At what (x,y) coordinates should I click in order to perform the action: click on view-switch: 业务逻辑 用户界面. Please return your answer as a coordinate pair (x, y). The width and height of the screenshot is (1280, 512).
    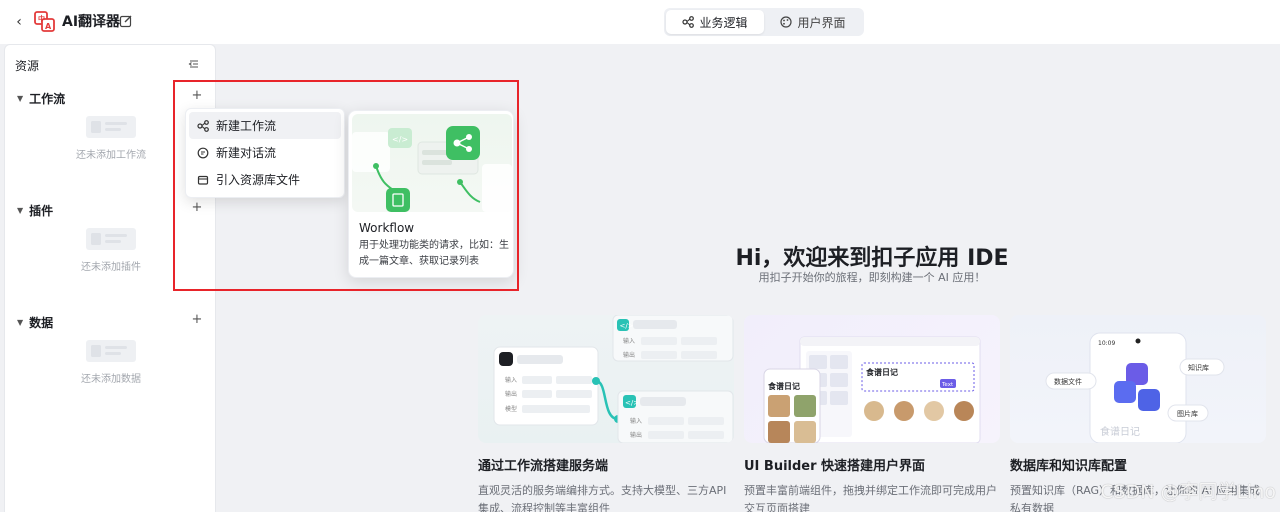
    Looking at the image, I should click on (764, 22).